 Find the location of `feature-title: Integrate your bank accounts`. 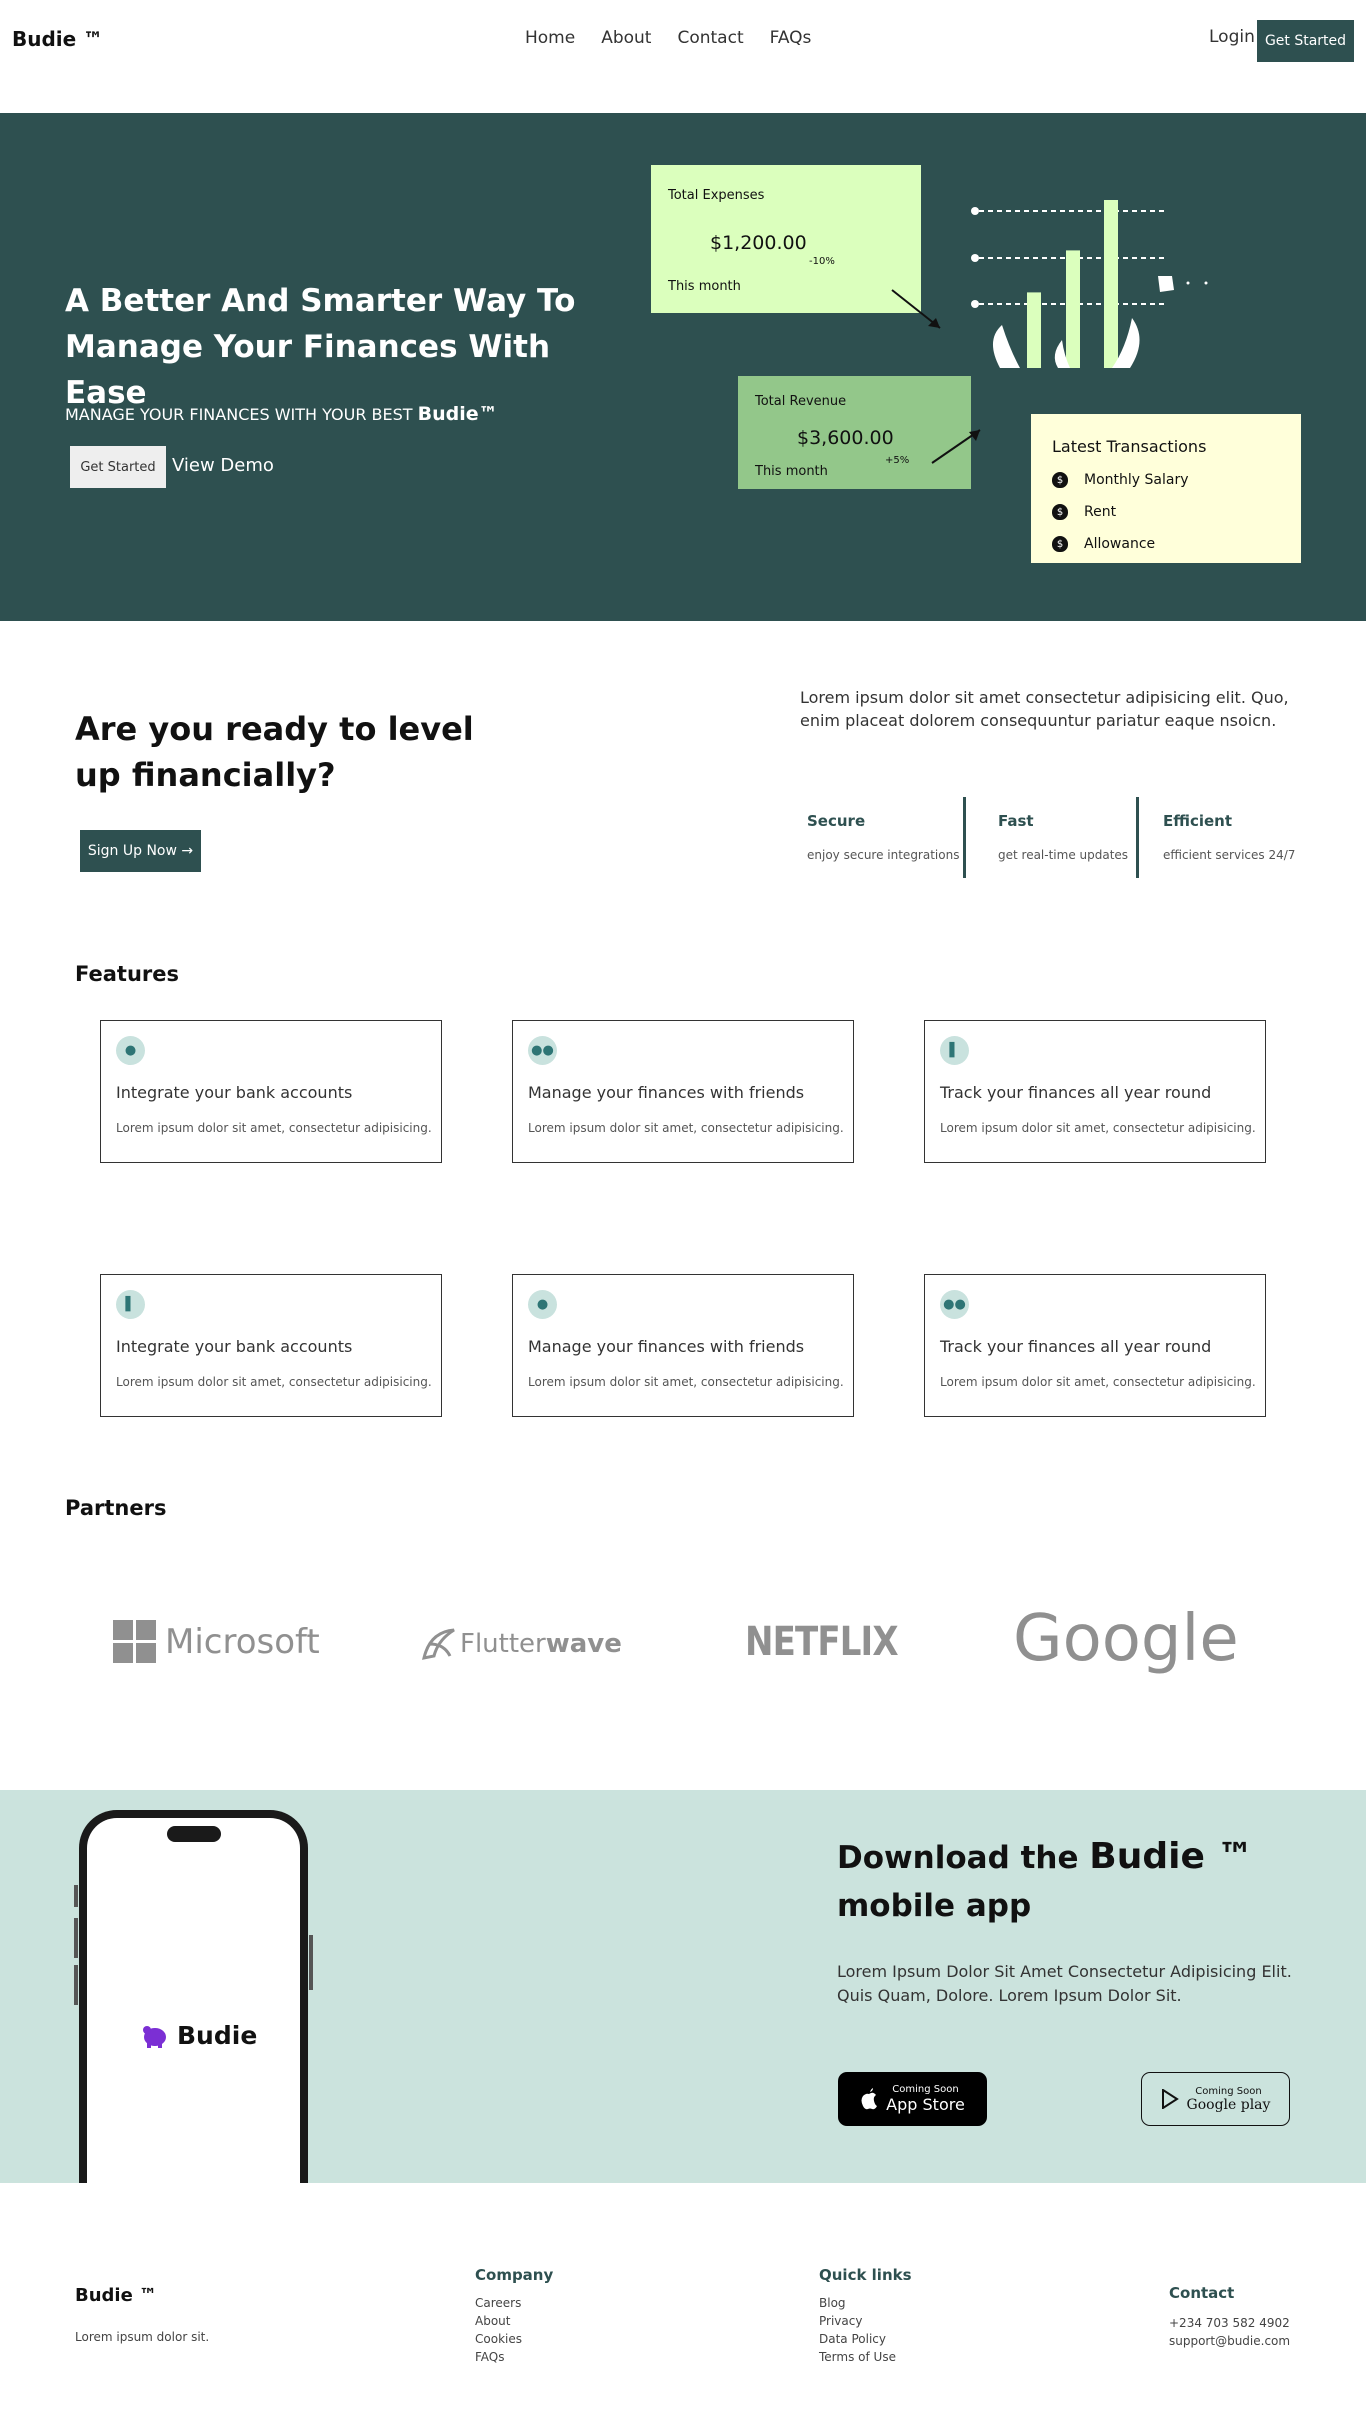

feature-title: Integrate your bank accounts is located at coordinates (234, 1092).